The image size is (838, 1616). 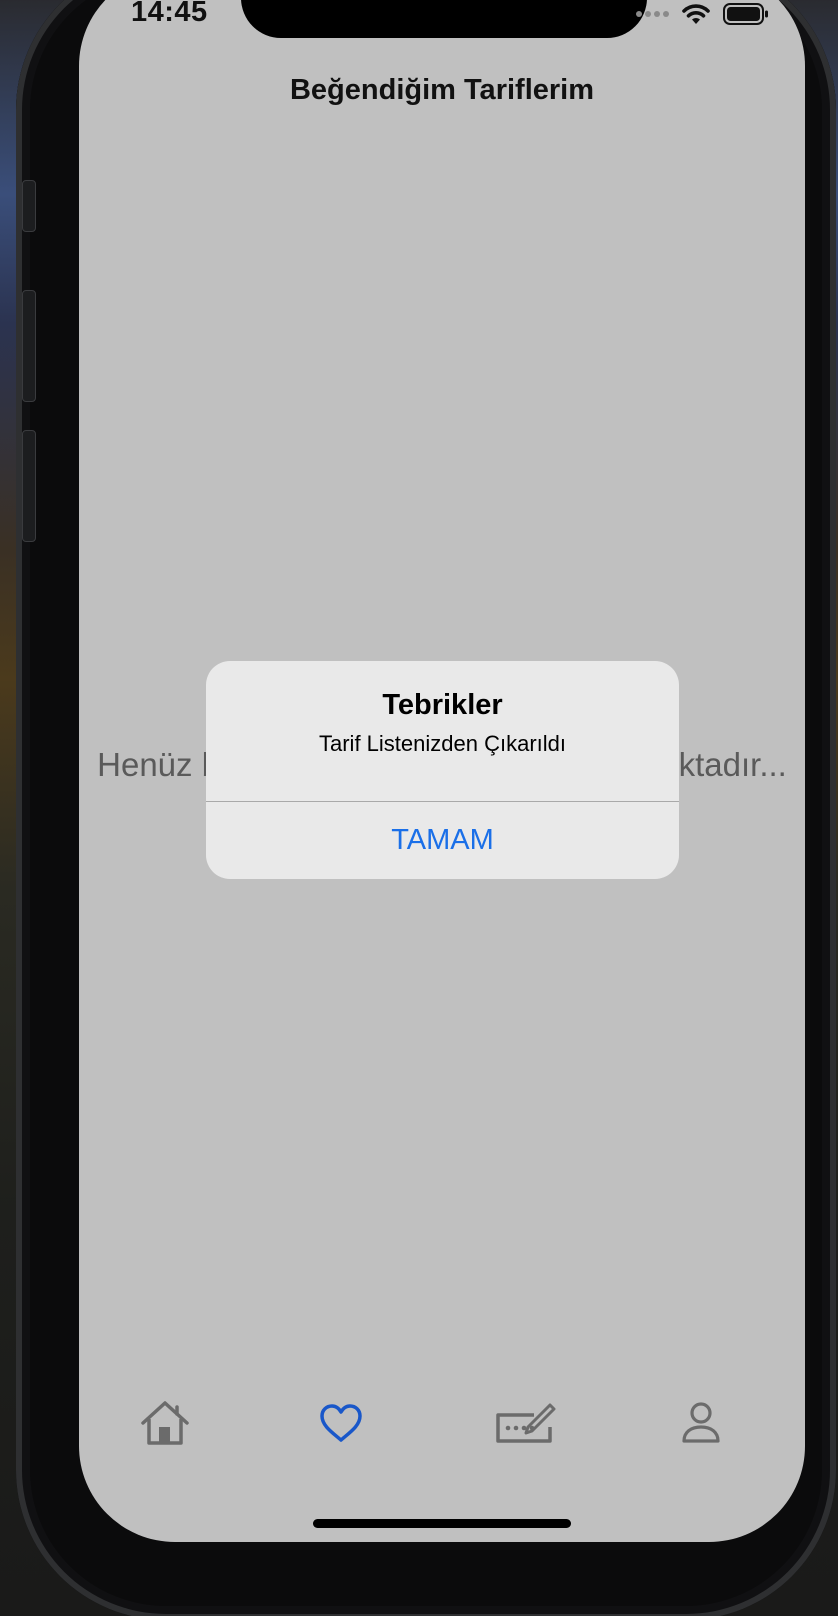 I want to click on tab-profile, so click(x=701, y=1423).